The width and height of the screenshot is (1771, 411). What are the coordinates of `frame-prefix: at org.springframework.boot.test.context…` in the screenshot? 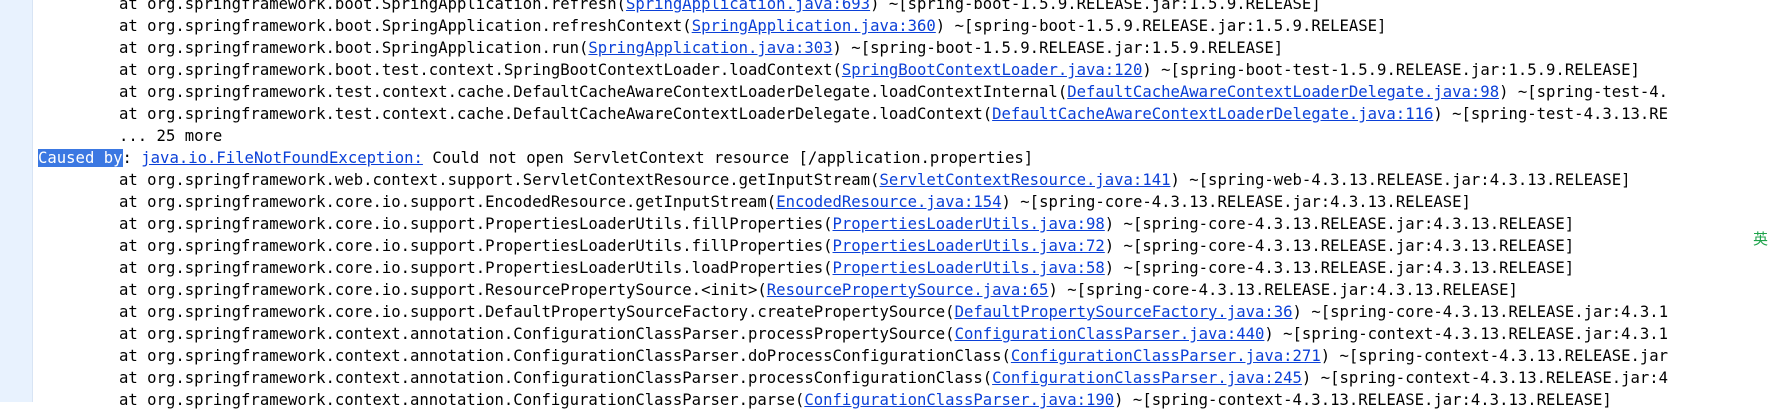 It's located at (480, 70).